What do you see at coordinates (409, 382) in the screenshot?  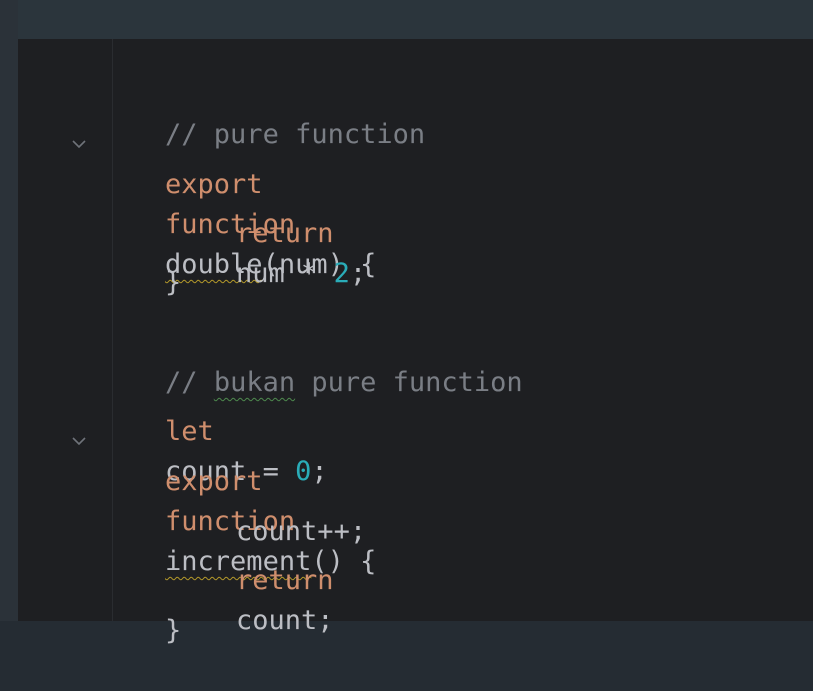 I see `comment-rest: pure function` at bounding box center [409, 382].